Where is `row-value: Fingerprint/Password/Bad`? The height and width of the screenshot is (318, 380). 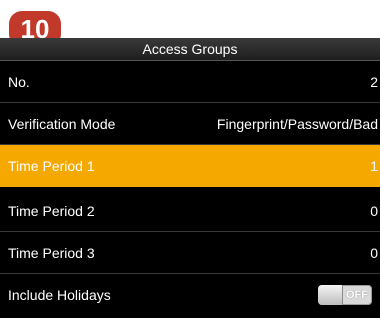
row-value: Fingerprint/Password/Bad is located at coordinates (297, 124).